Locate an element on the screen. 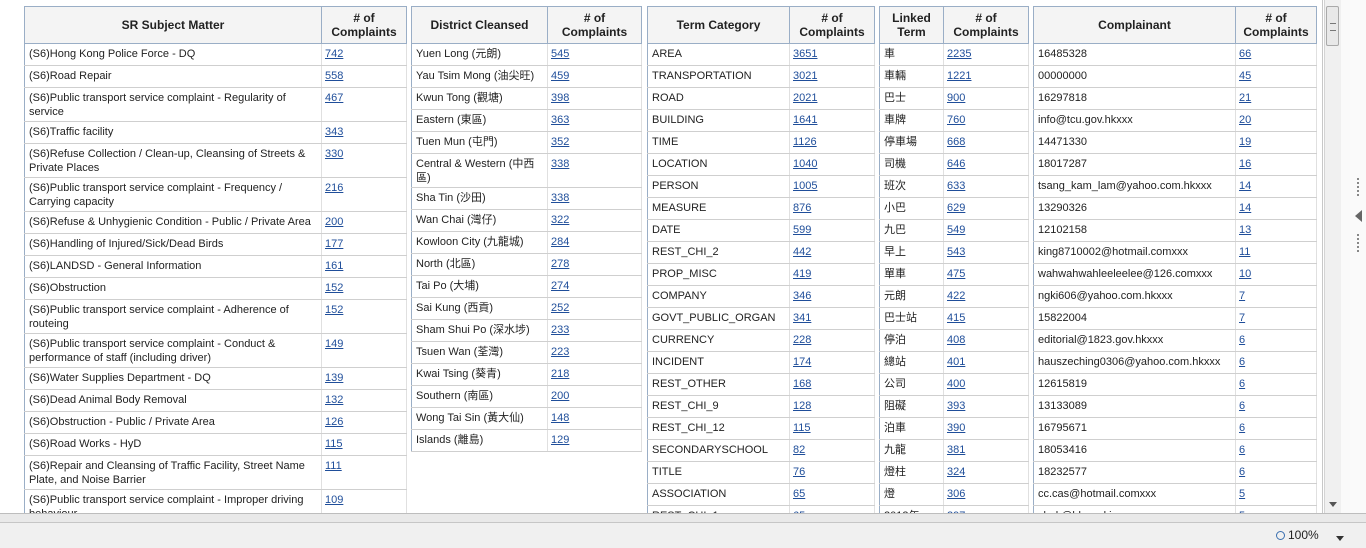  complaint-count-link: 322 is located at coordinates (560, 220).